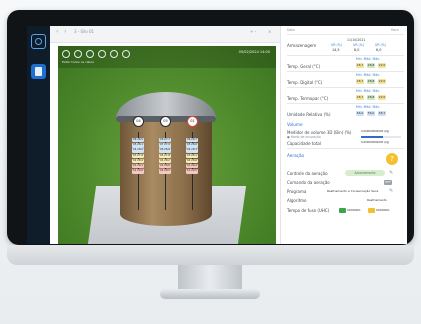  What do you see at coordinates (138, 166) in the screenshot?
I see `sensor-reading: 01 29.1` at bounding box center [138, 166].